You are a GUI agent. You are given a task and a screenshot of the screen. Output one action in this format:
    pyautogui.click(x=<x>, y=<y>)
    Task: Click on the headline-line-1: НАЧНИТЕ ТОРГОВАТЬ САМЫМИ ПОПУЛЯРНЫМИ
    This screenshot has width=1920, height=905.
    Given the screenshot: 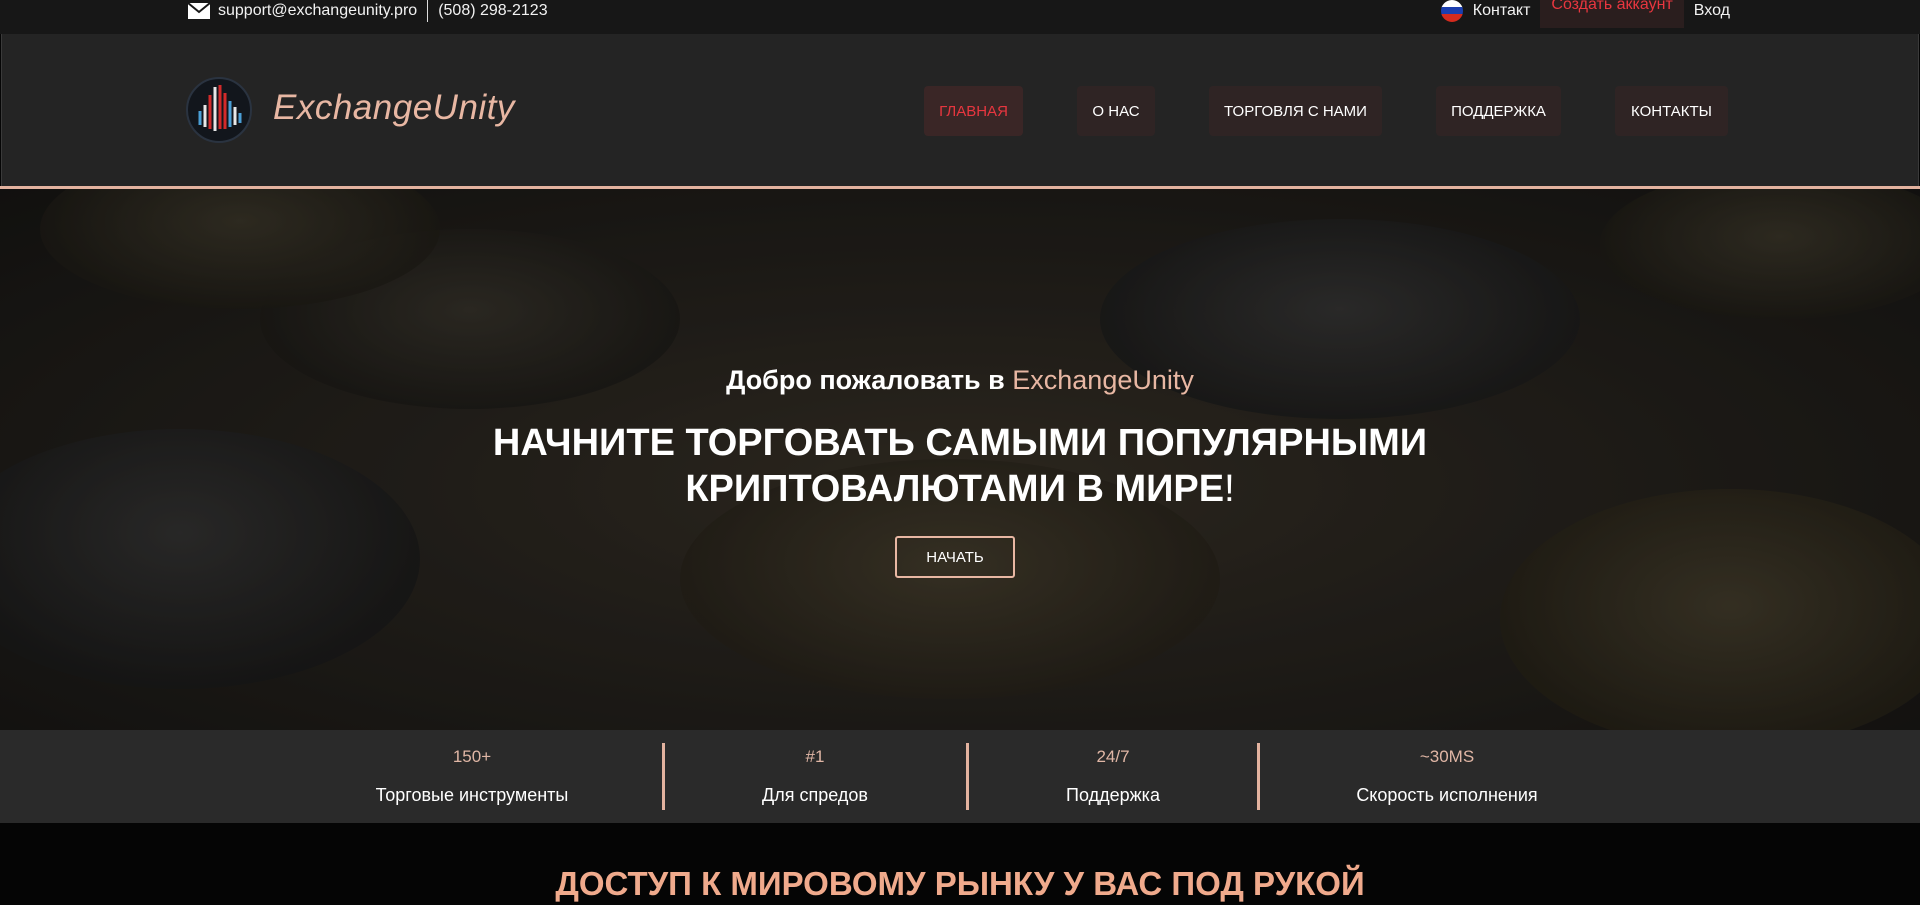 What is the action you would take?
    pyautogui.click(x=960, y=443)
    